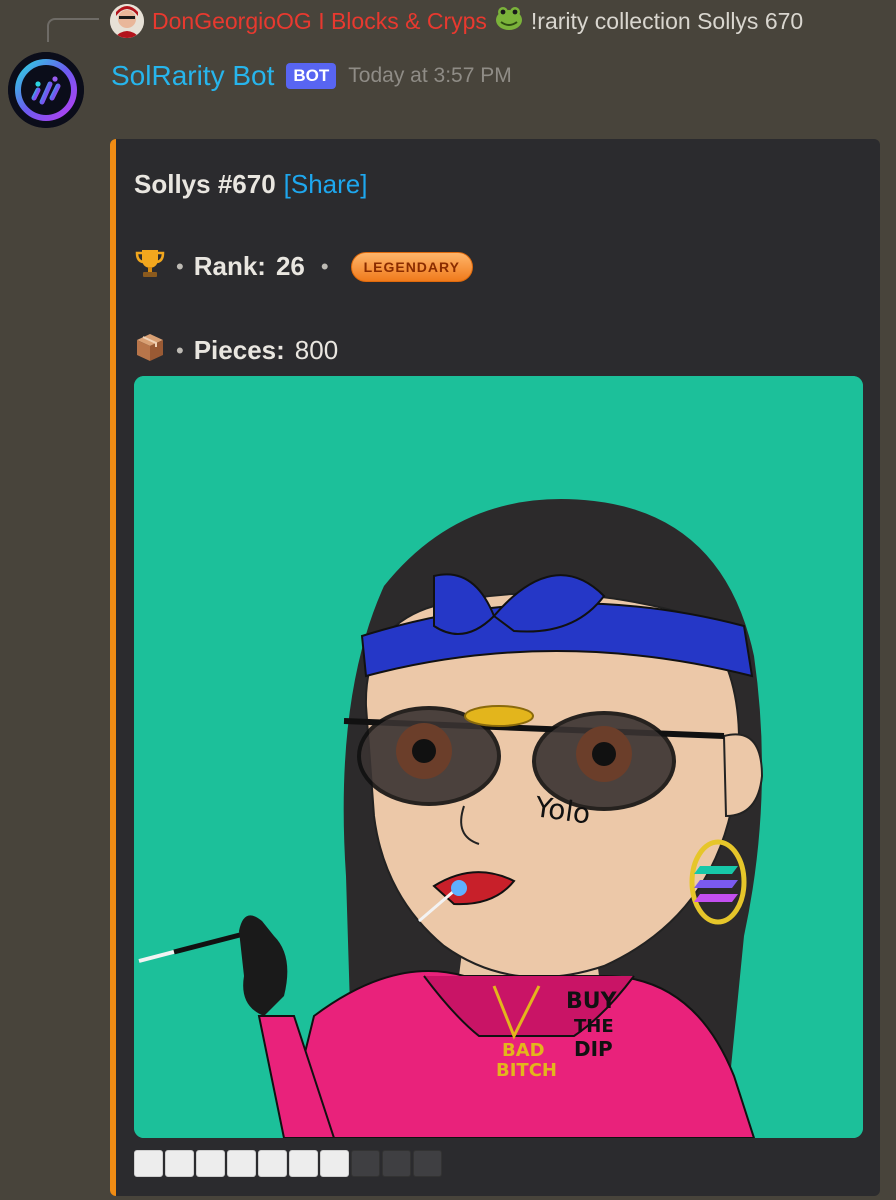 The height and width of the screenshot is (1200, 896). I want to click on frog-icon, so click(509, 21).